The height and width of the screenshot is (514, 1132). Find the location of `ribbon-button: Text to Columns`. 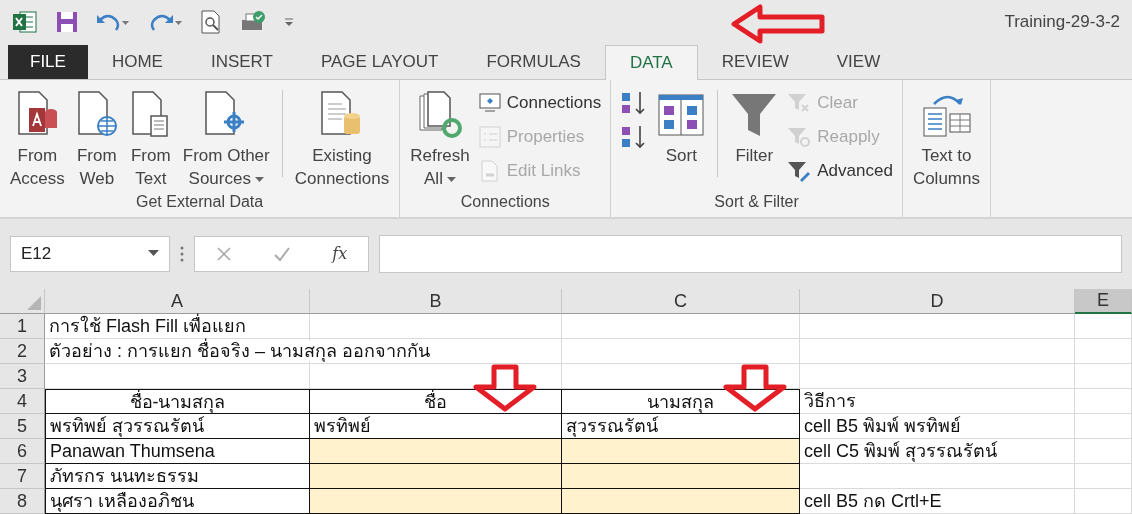

ribbon-button: Text to Columns is located at coordinates (946, 138).